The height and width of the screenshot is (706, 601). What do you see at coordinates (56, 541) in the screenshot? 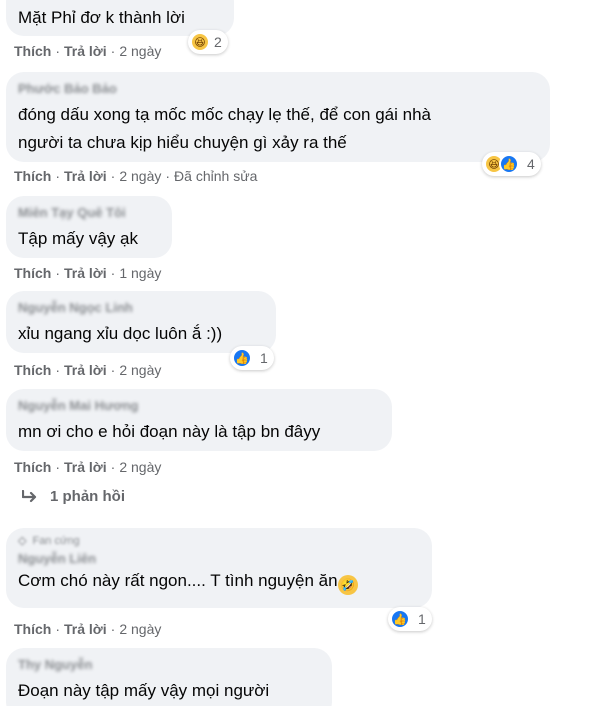
I see `badge-label: Fan cứng` at bounding box center [56, 541].